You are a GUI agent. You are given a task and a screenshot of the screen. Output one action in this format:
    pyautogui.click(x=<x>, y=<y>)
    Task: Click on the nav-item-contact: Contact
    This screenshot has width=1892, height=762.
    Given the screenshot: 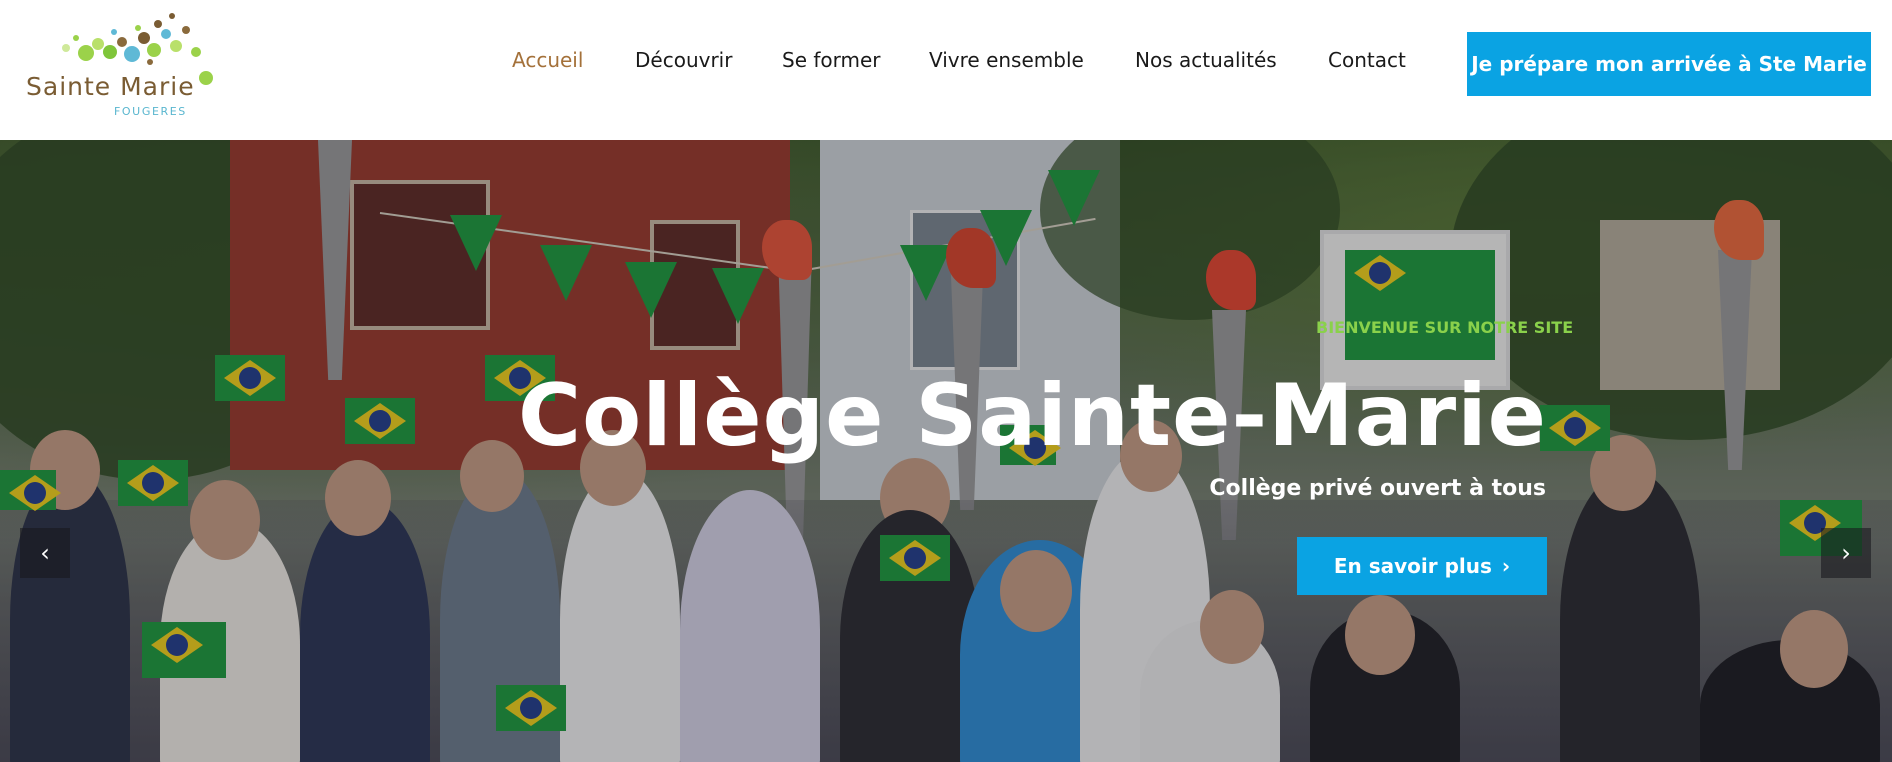 What is the action you would take?
    pyautogui.click(x=1367, y=60)
    